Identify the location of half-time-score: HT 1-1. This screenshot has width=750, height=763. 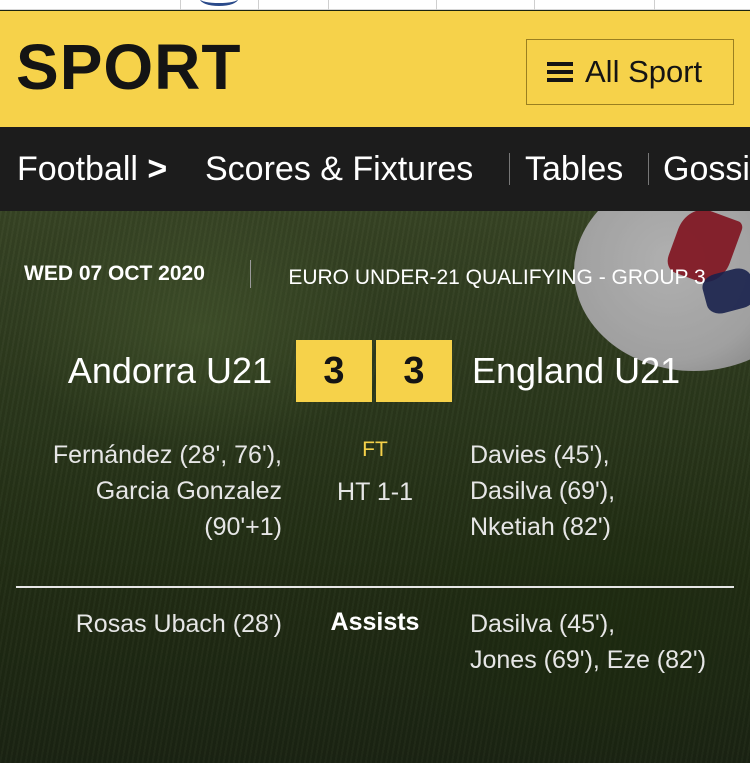
(375, 492).